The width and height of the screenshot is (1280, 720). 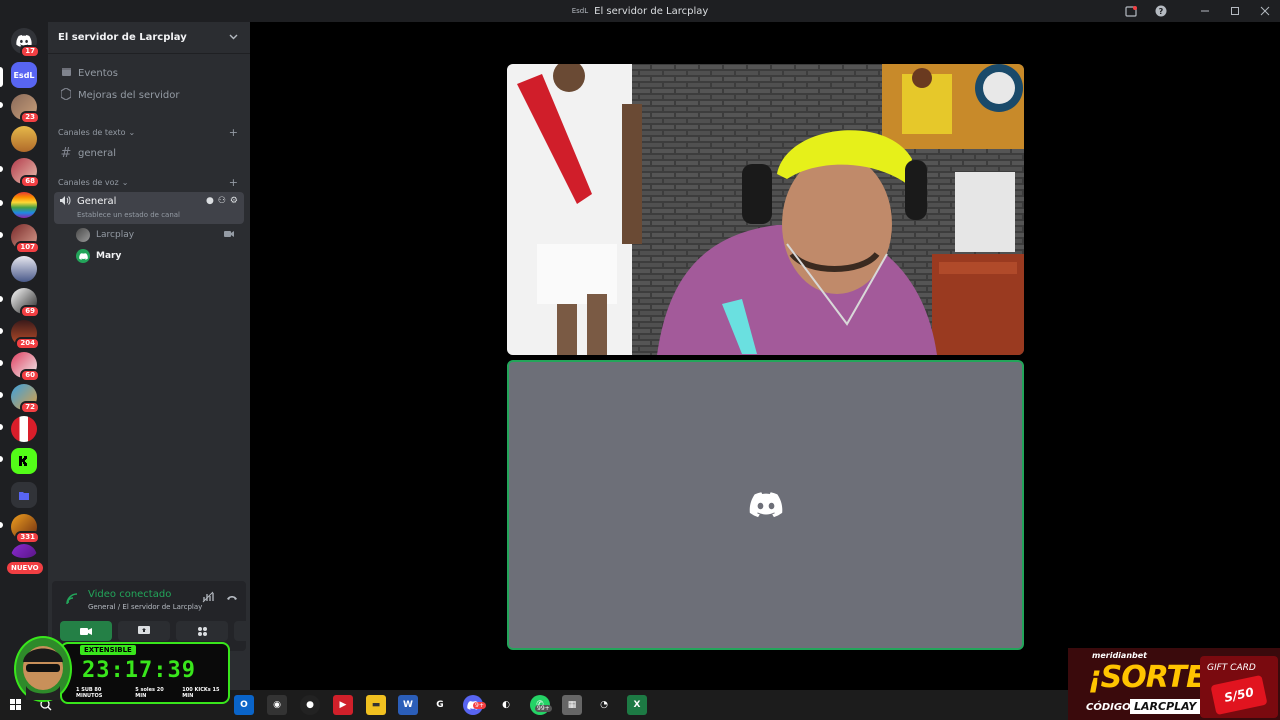 I want to click on server-icon: 23, so click(x=25, y=109).